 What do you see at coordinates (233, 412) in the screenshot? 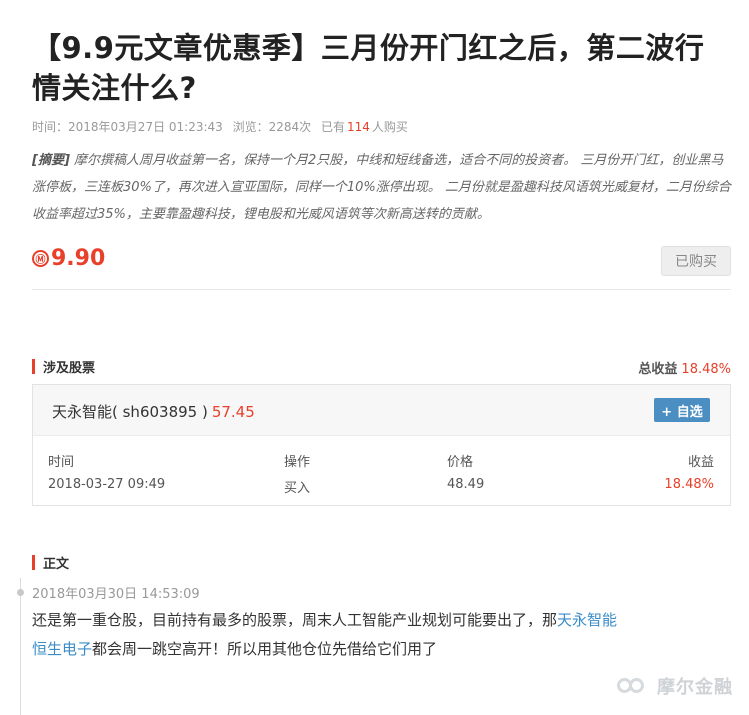
I see `stock-price: 57.45` at bounding box center [233, 412].